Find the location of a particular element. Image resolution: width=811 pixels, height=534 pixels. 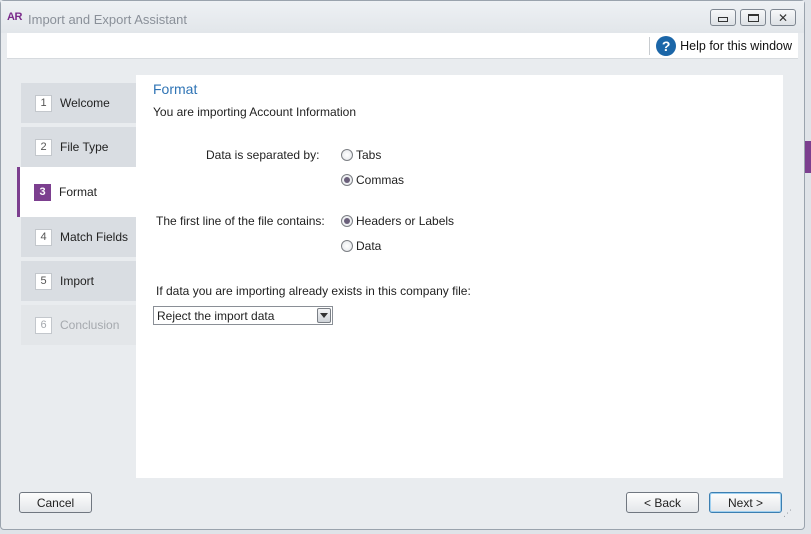

step-label: Import is located at coordinates (77, 281).